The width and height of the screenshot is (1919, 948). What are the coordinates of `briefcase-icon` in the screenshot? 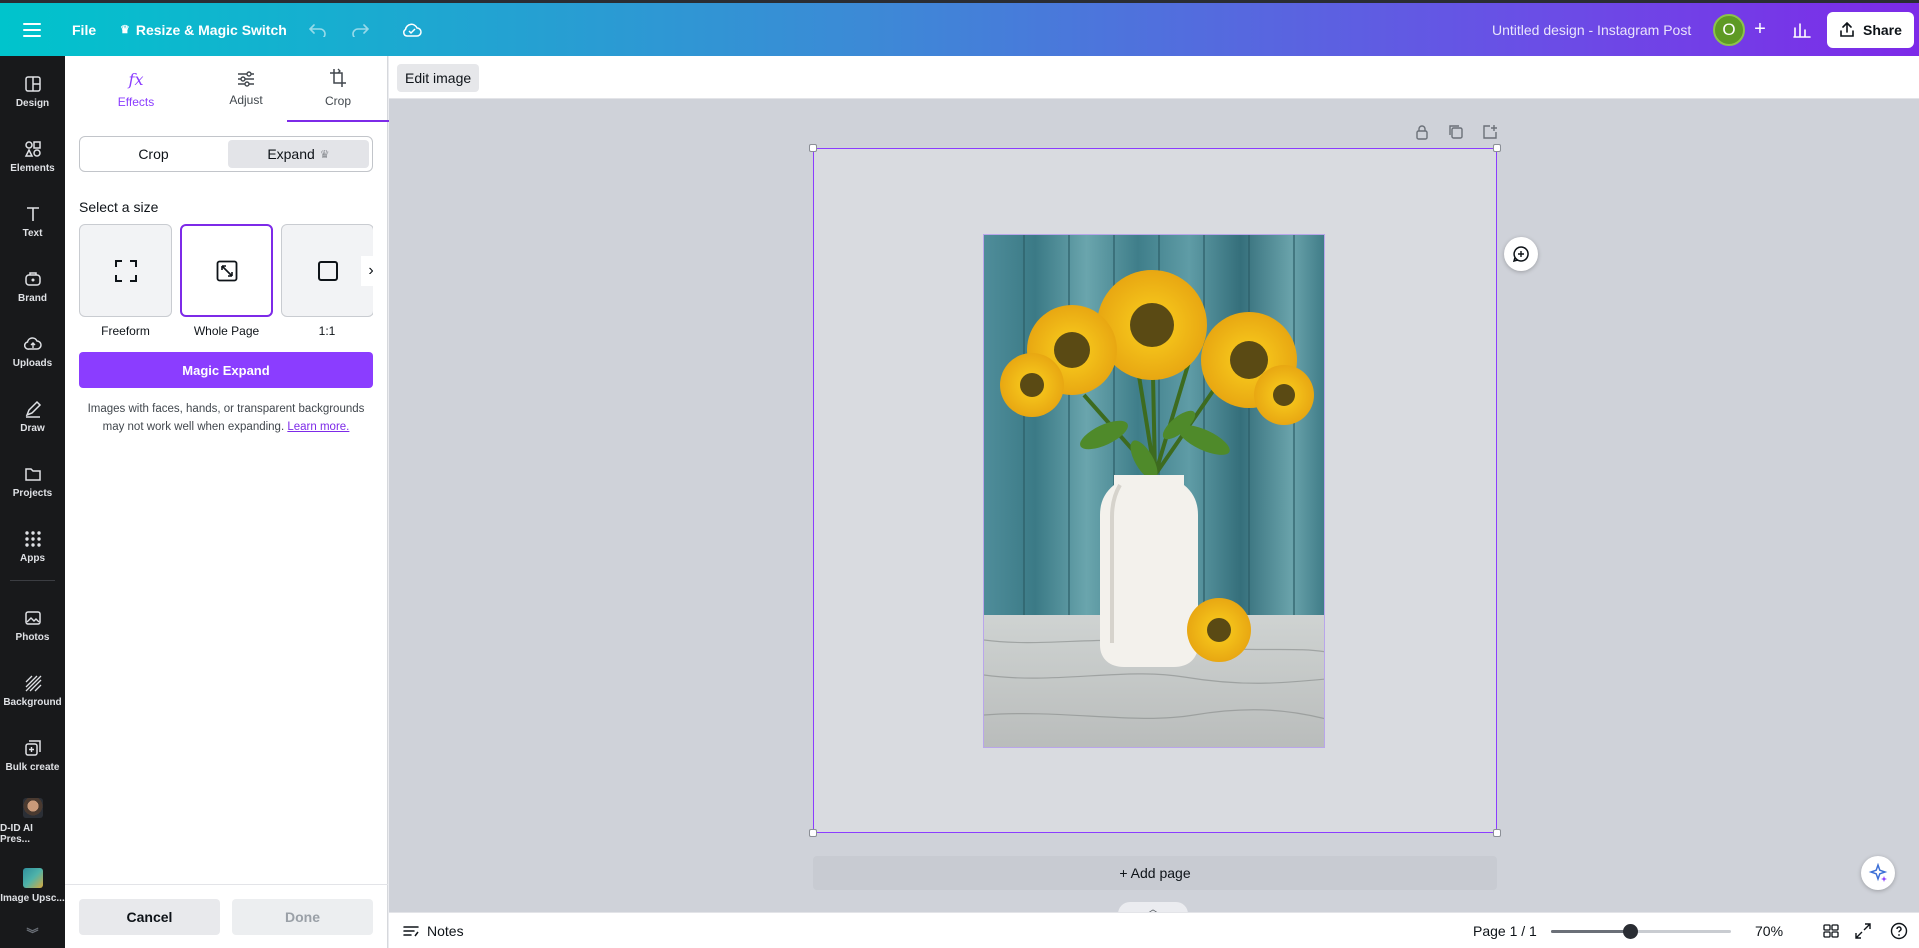 It's located at (32, 279).